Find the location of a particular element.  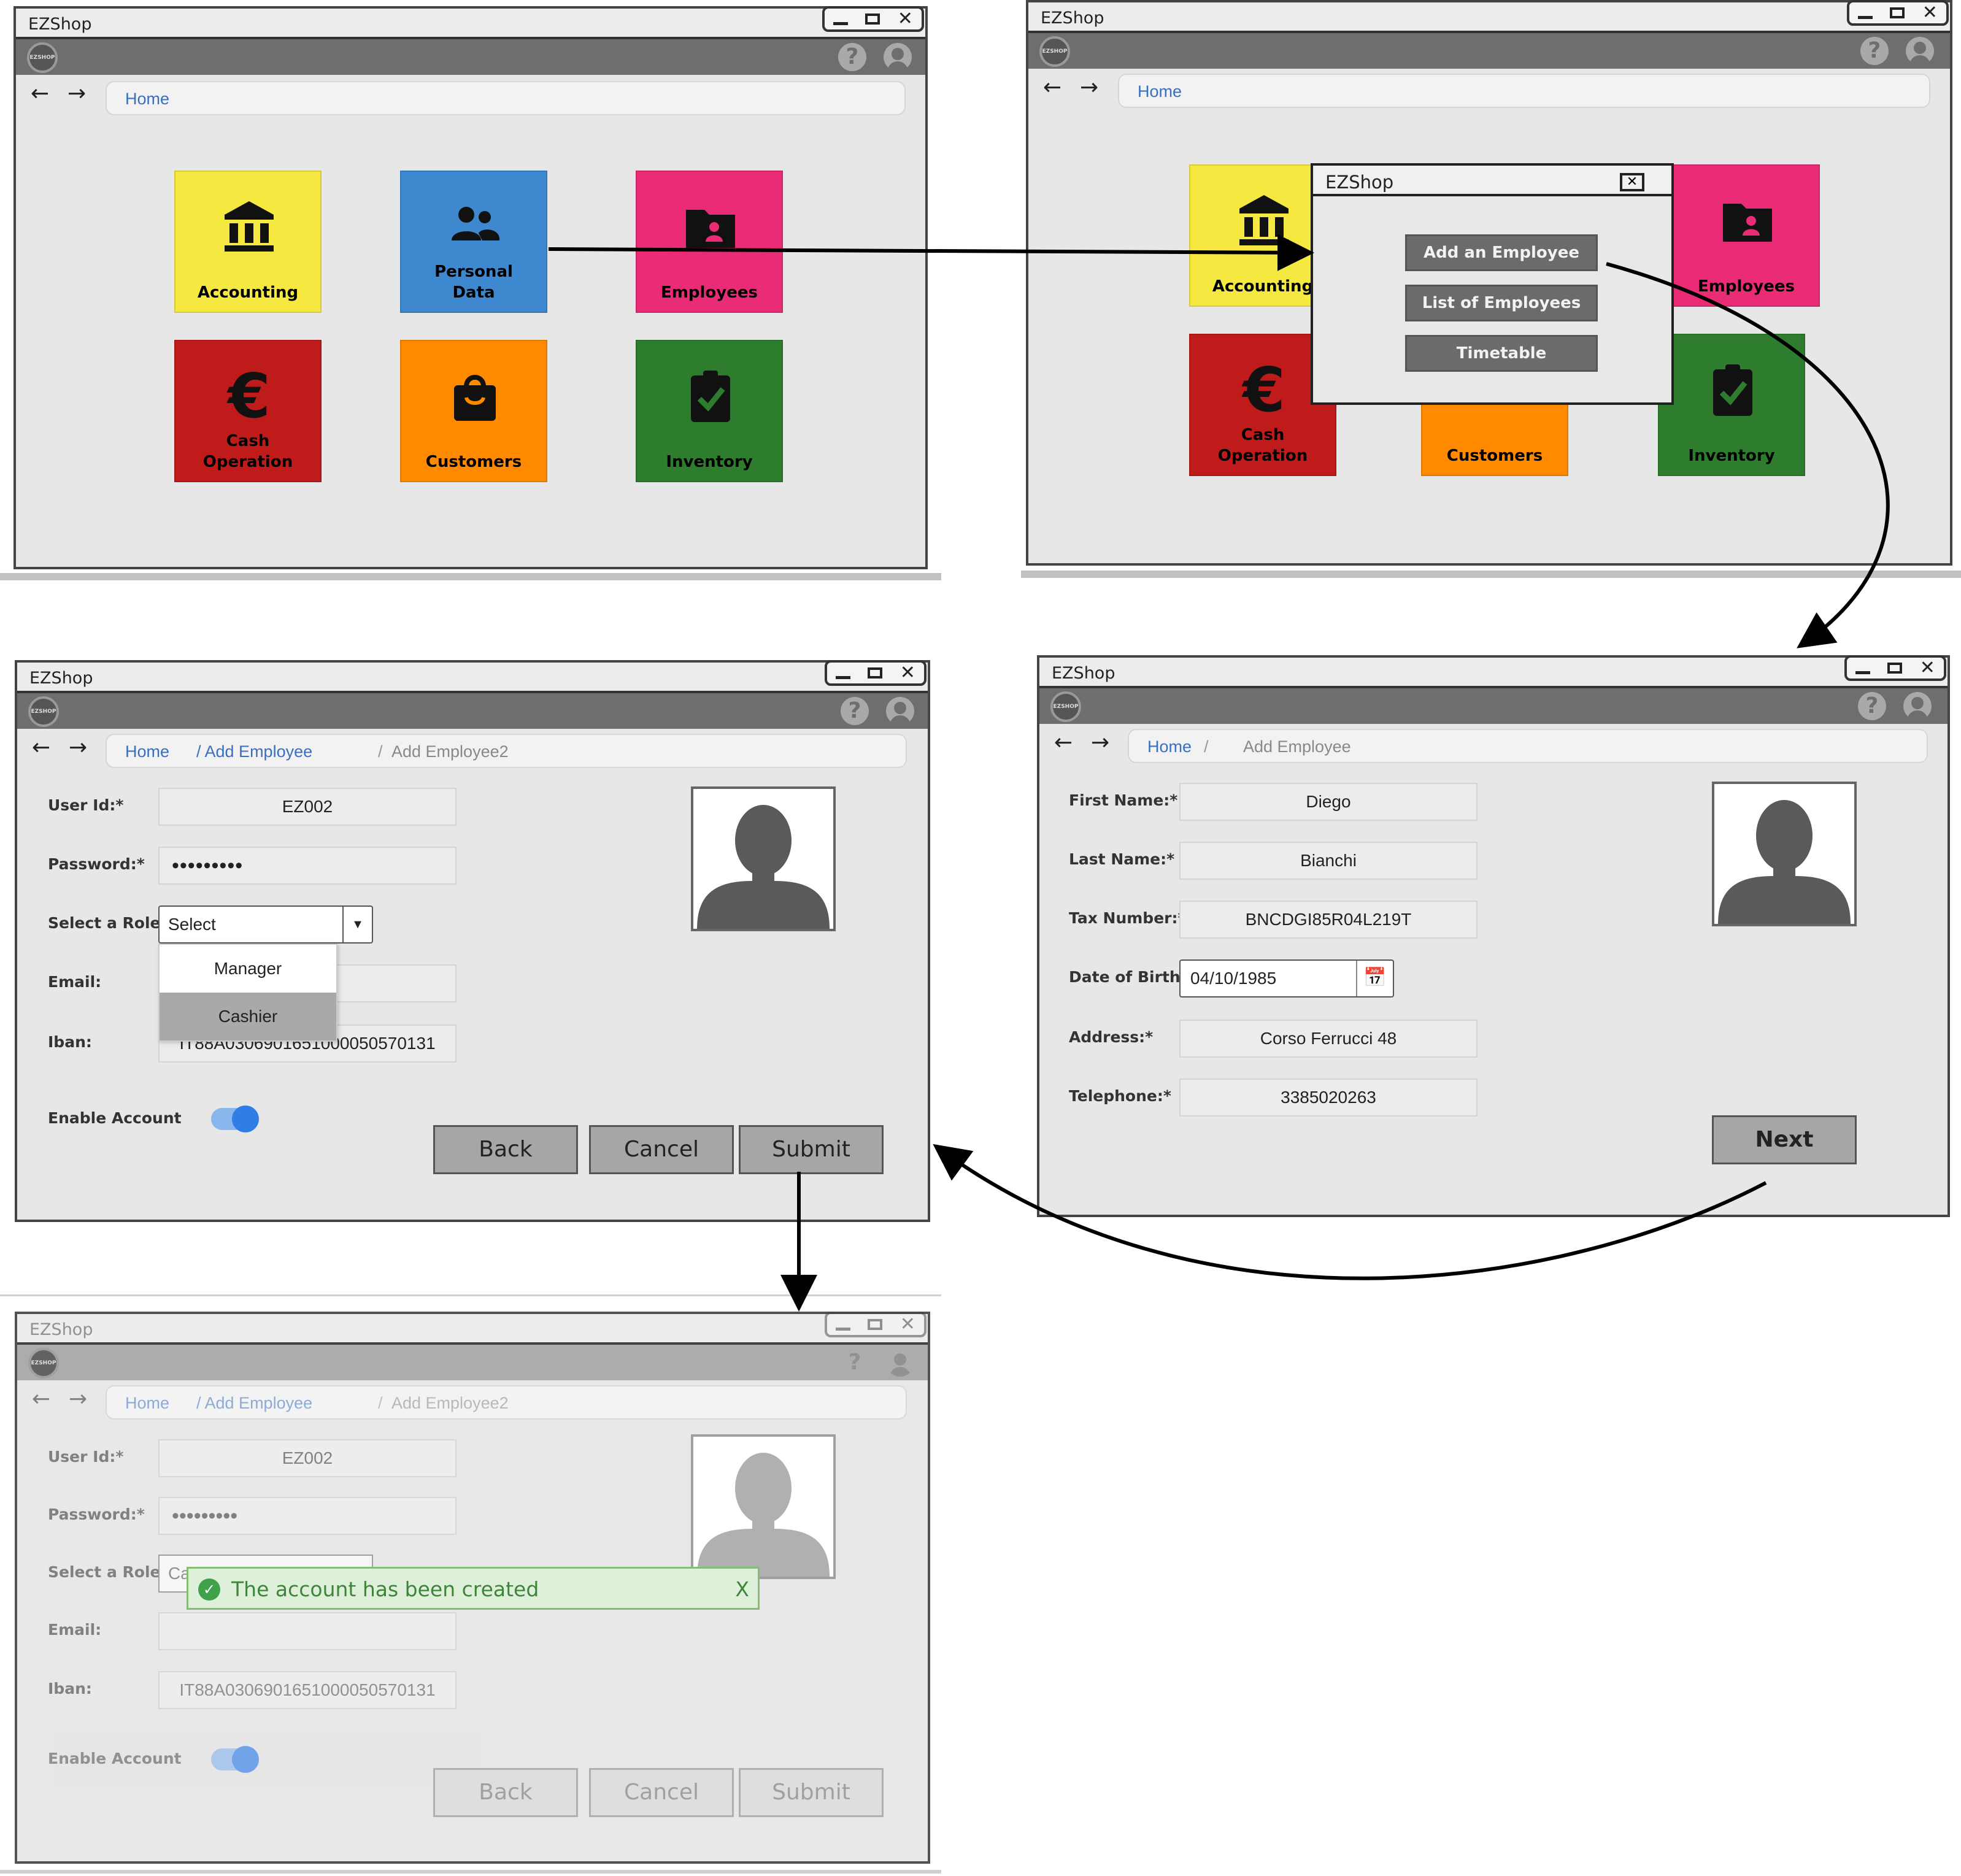

arrow-menu-to-add-employee is located at coordinates (1748, 455).